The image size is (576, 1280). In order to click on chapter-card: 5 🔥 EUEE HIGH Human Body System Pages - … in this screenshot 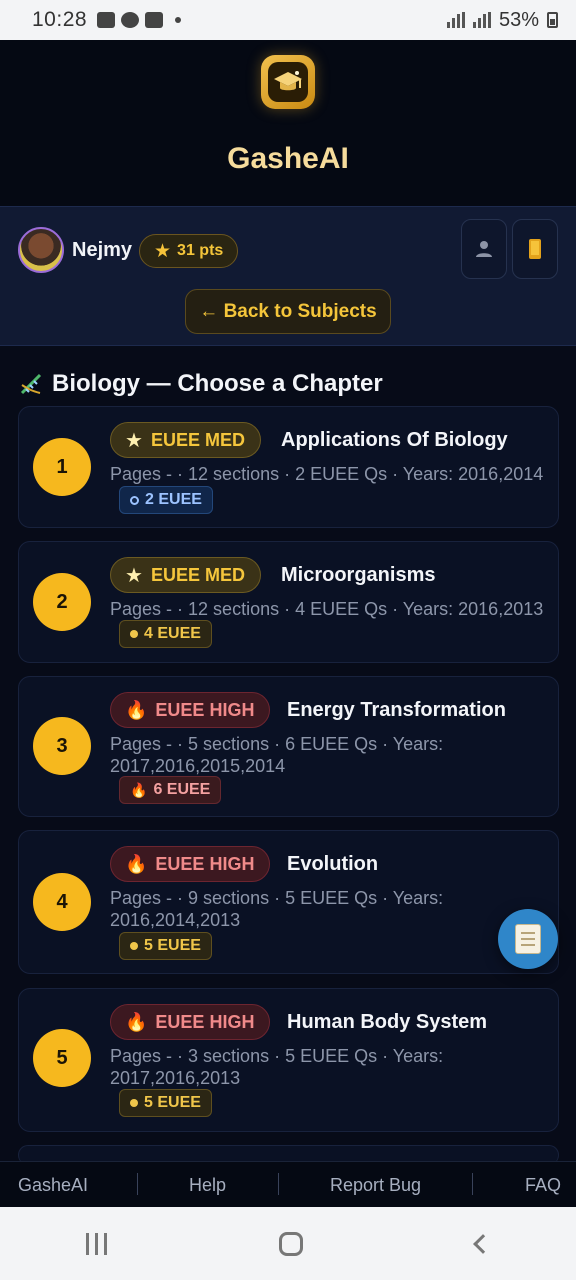, I will do `click(288, 1060)`.